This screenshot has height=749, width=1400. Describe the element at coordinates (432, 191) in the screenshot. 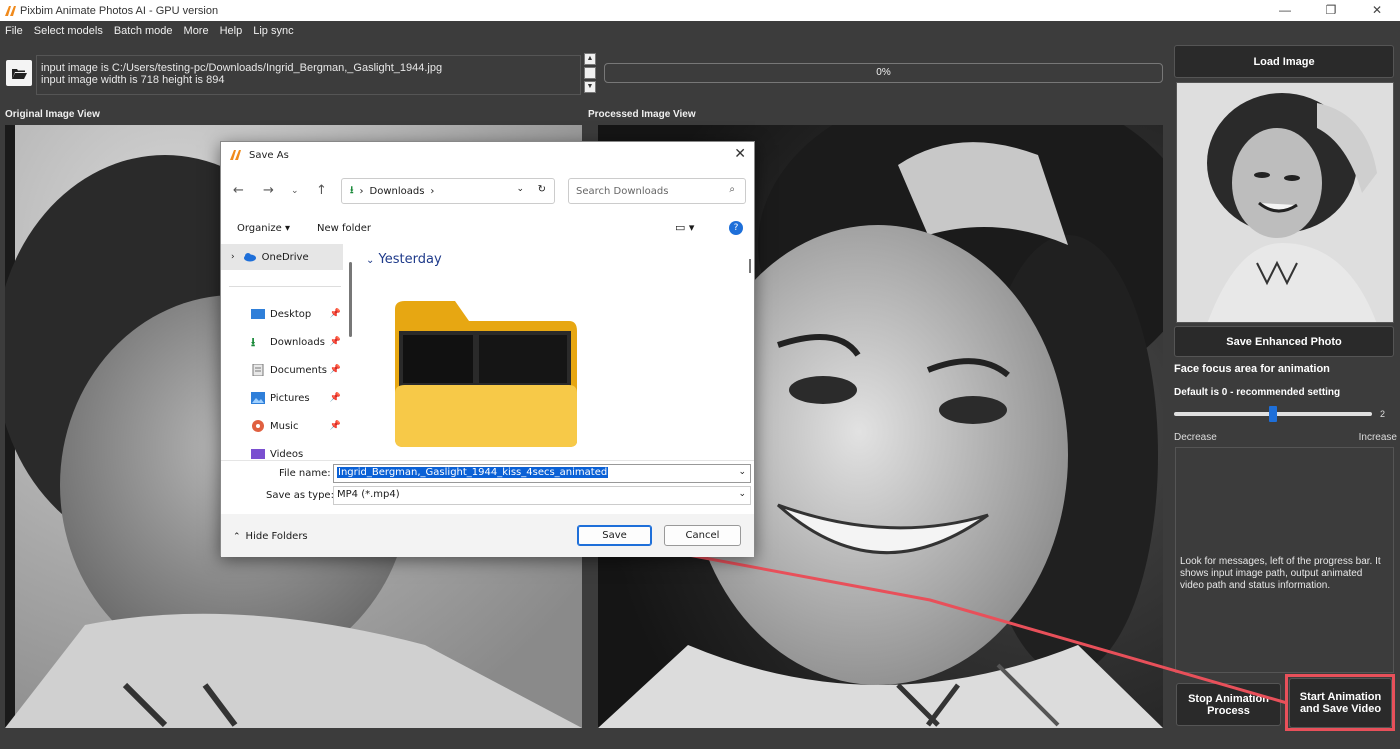

I see `breadcrumb-chevron-icon: ›` at that location.